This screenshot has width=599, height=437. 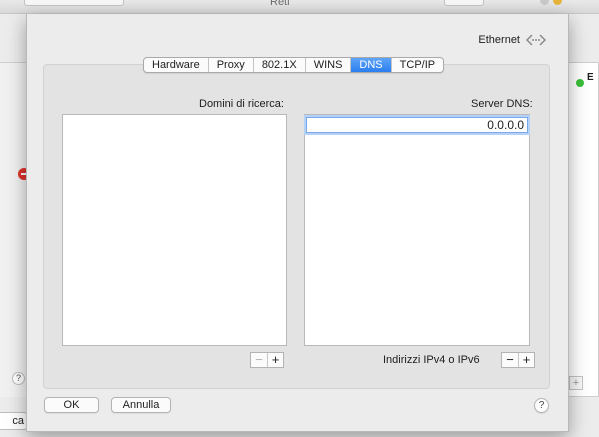 What do you see at coordinates (18, 378) in the screenshot?
I see `parent-help-icon: ?` at bounding box center [18, 378].